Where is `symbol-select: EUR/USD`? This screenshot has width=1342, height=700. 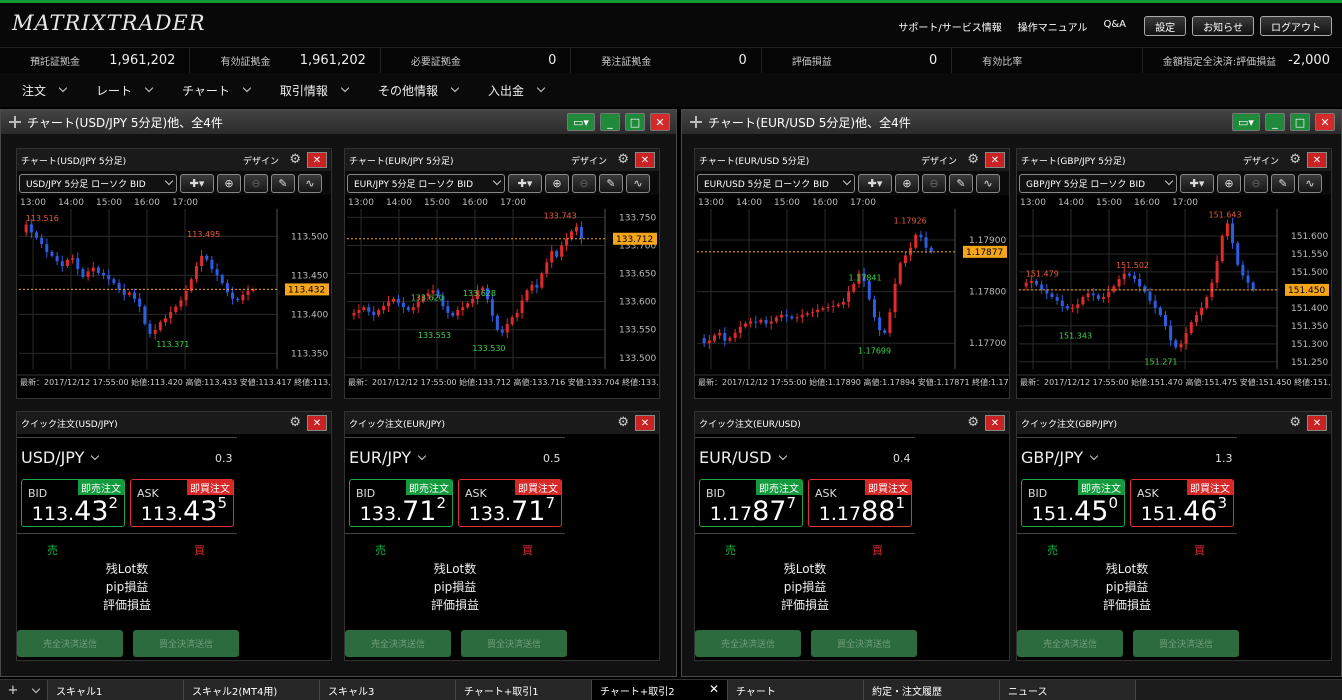
symbol-select: EUR/USD is located at coordinates (743, 457).